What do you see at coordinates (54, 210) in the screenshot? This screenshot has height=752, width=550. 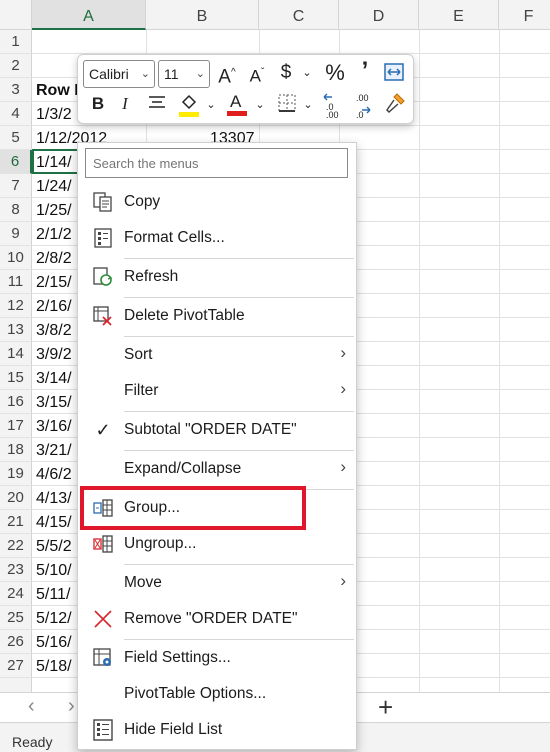 I see `cell-a8: 1/25/` at bounding box center [54, 210].